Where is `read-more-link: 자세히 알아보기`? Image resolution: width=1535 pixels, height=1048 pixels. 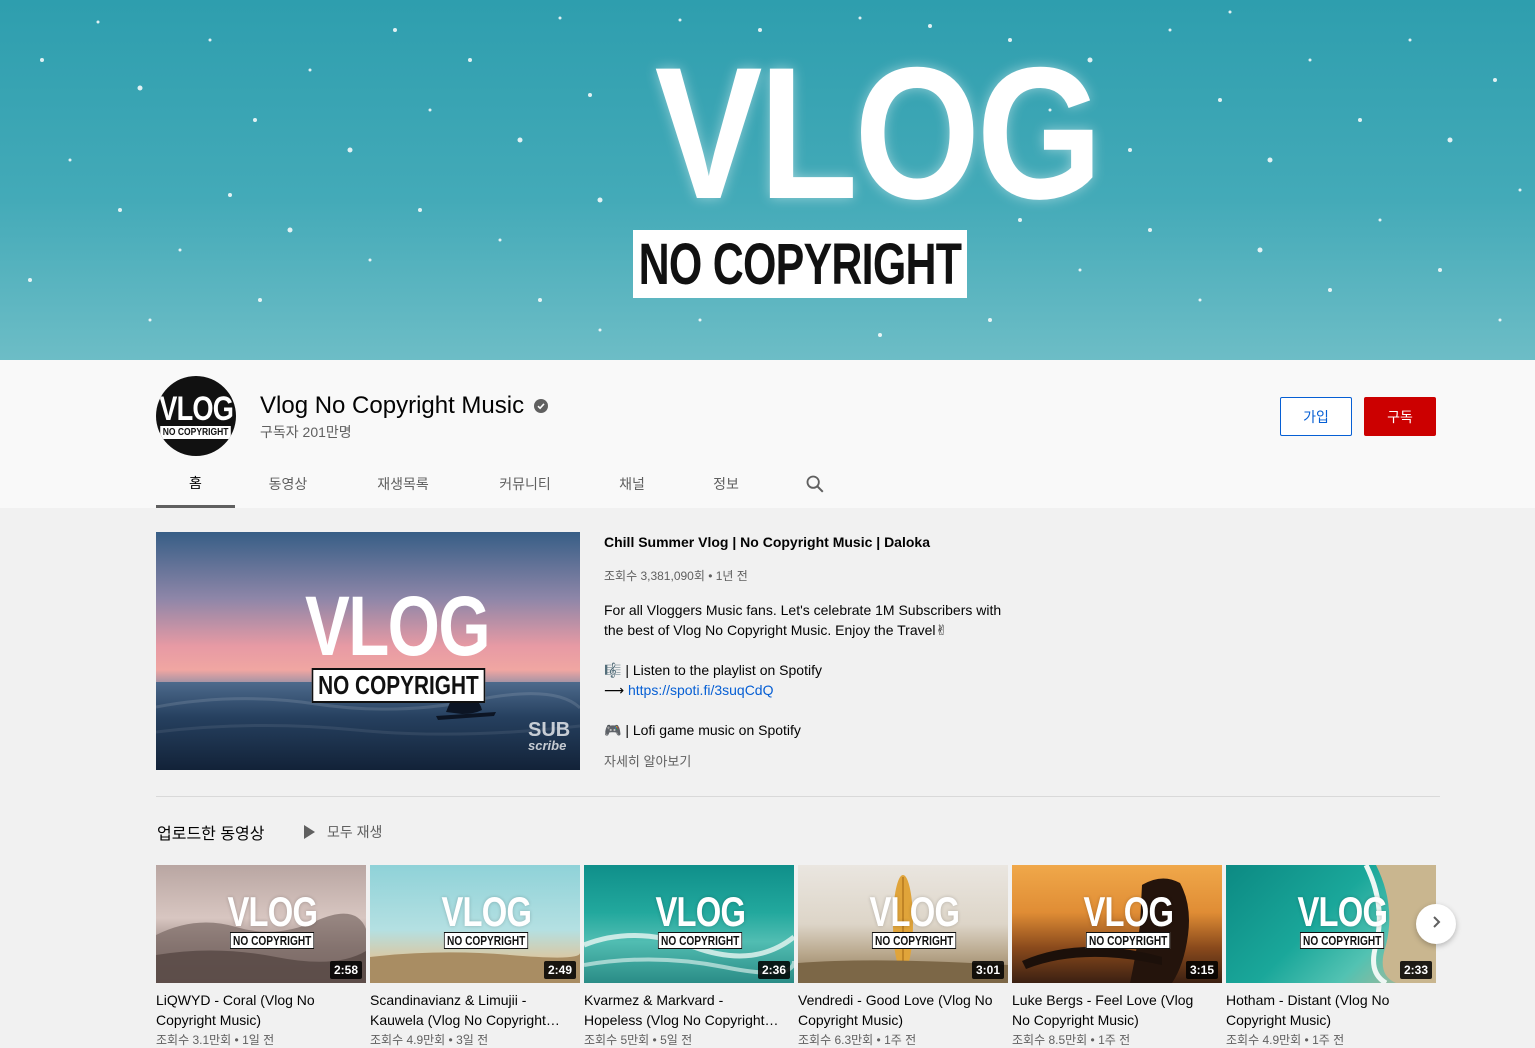 read-more-link: 자세히 알아보기 is located at coordinates (647, 760).